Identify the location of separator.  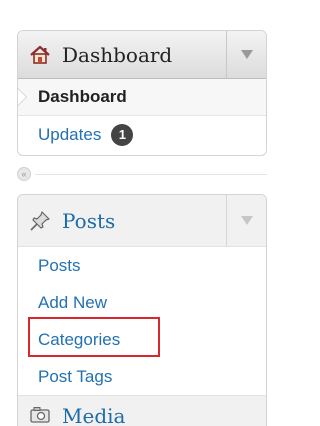
(151, 174).